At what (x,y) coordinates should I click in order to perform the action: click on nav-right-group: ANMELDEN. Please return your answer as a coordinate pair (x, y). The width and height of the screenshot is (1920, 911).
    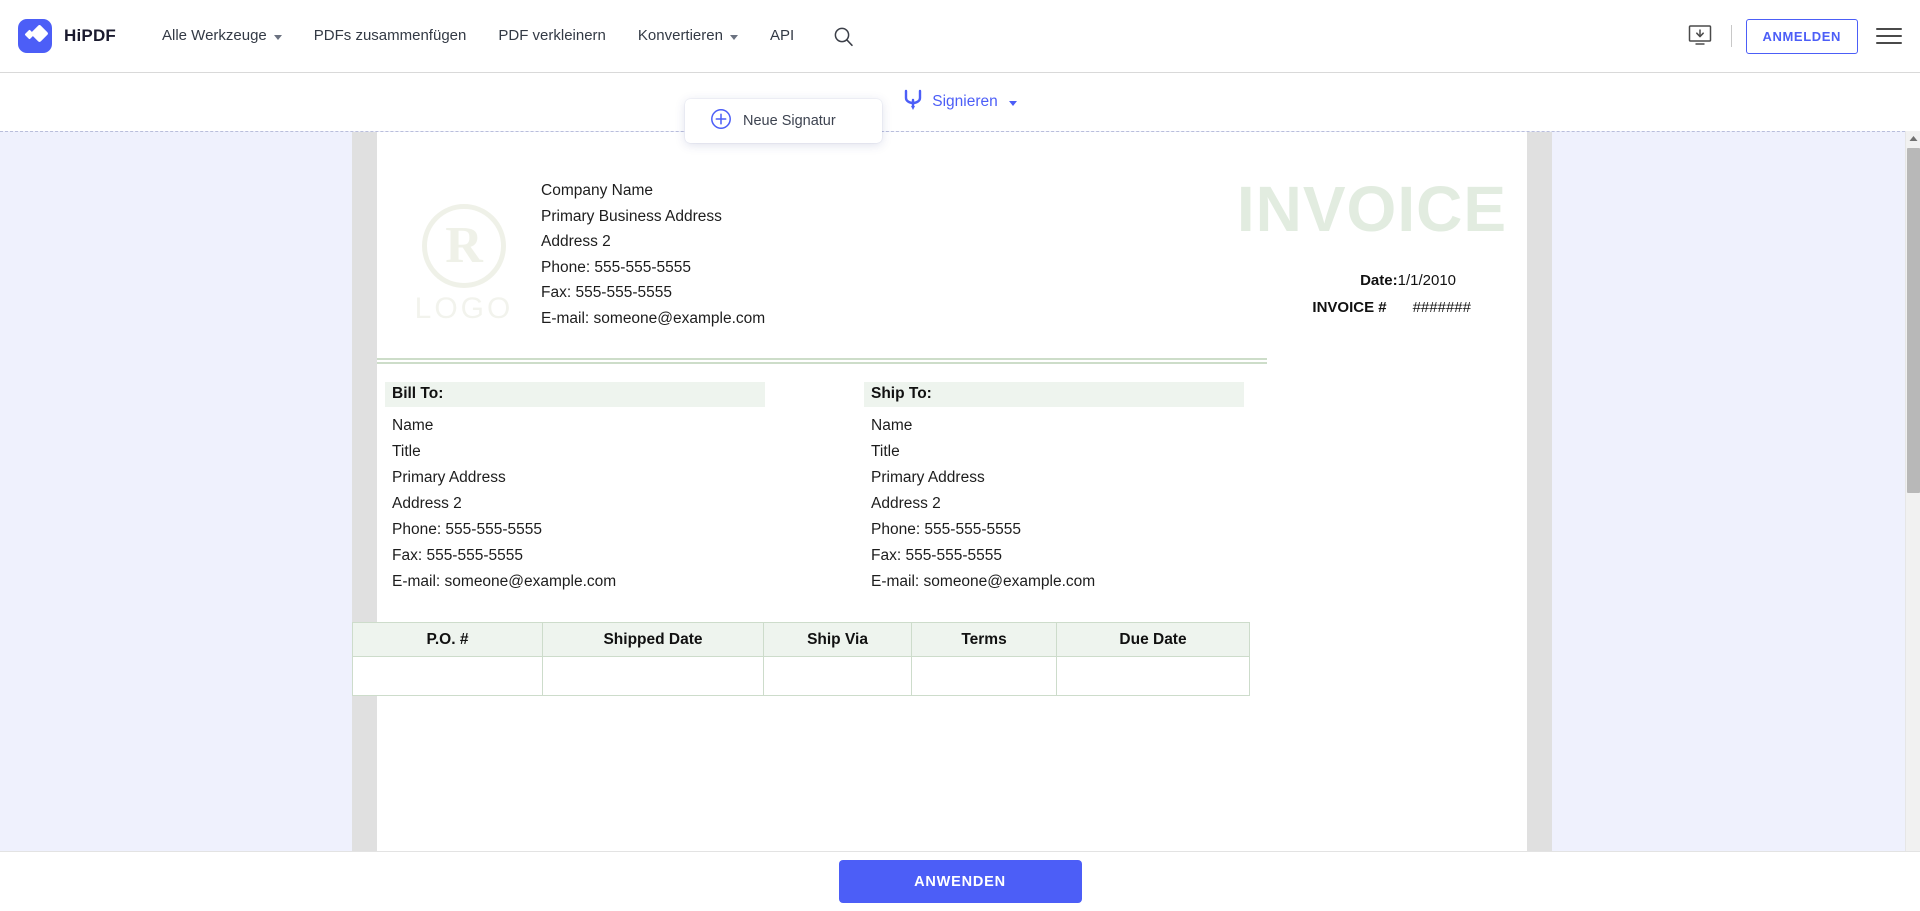
    Looking at the image, I should click on (1792, 36).